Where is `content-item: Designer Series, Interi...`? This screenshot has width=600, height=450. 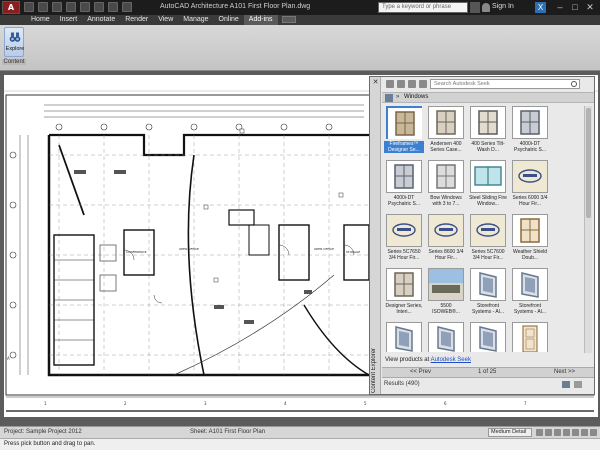 content-item: Designer Series, Interi... is located at coordinates (404, 294).